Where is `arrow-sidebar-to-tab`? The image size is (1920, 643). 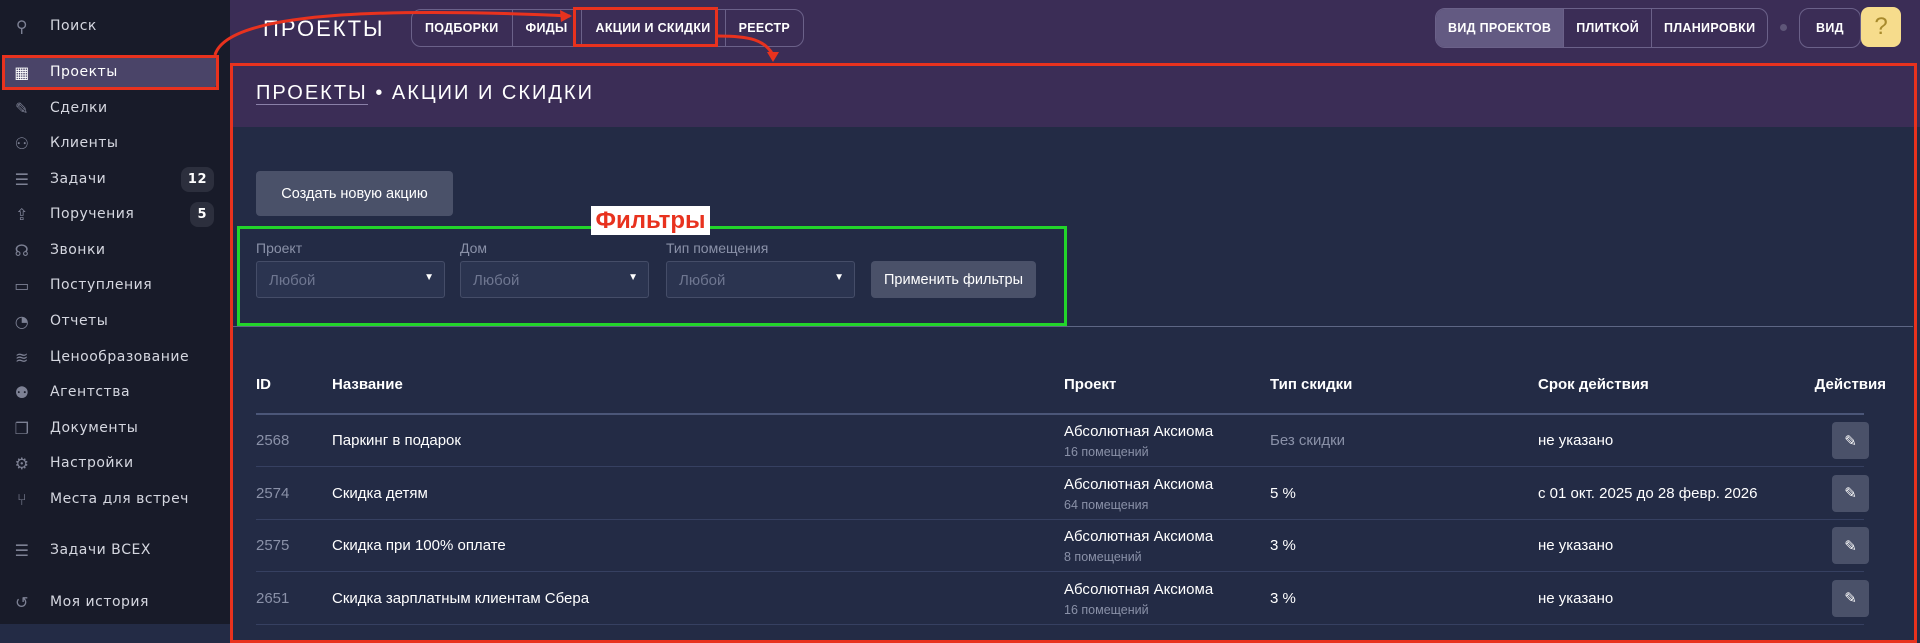
arrow-sidebar-to-tab is located at coordinates (392, 33).